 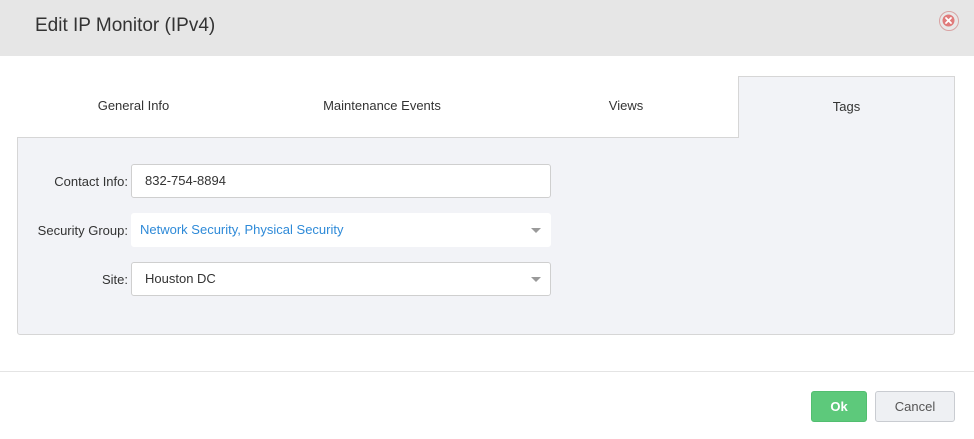 I want to click on security-group-value: Network Security, Physical Security, so click(x=242, y=229).